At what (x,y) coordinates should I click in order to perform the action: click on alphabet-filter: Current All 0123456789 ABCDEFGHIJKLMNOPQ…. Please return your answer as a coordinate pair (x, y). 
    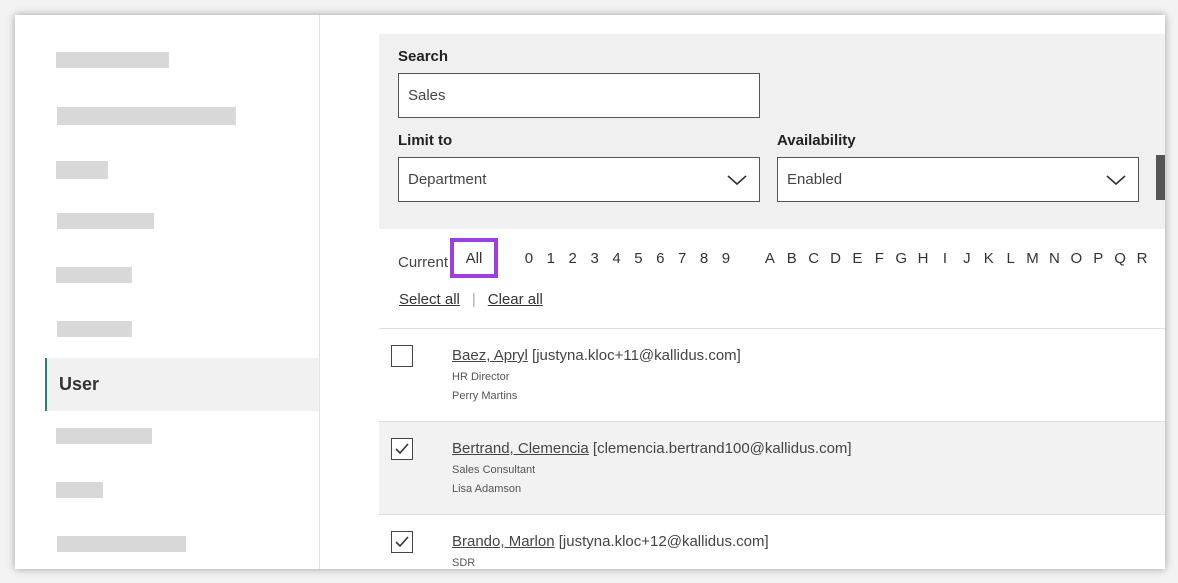
    Looking at the image, I should click on (772, 258).